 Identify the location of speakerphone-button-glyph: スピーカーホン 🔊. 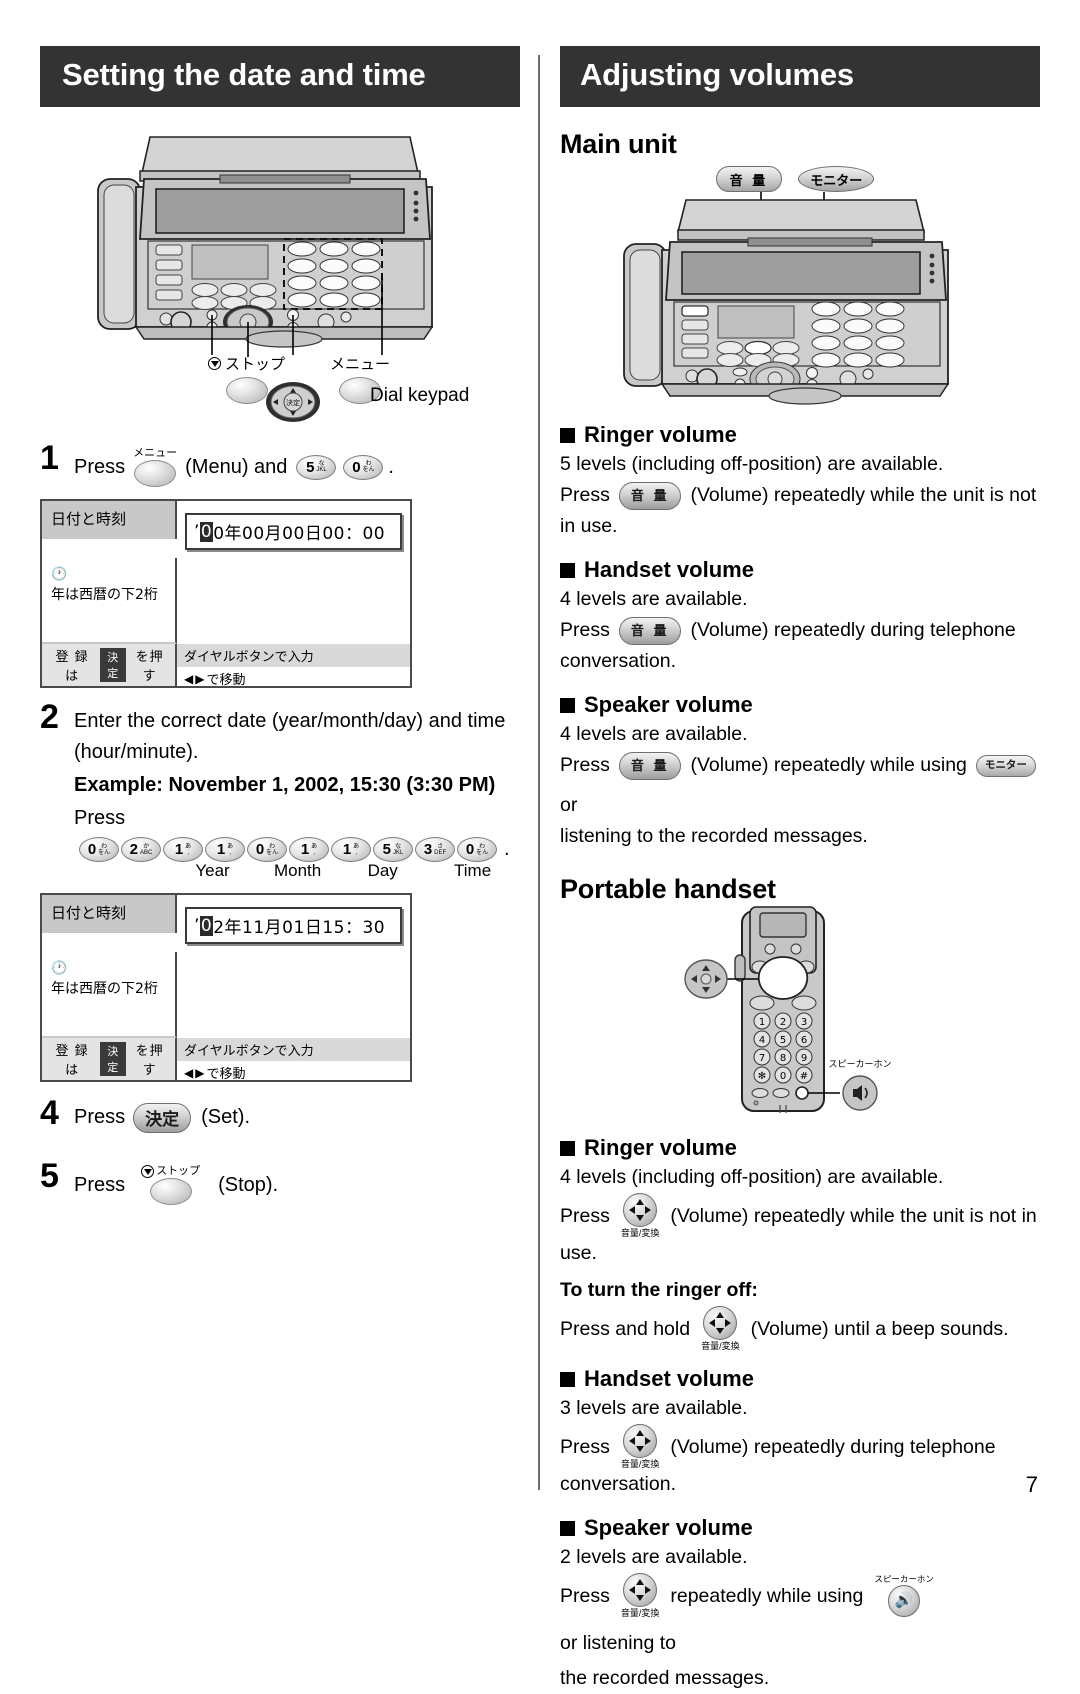
(904, 1595).